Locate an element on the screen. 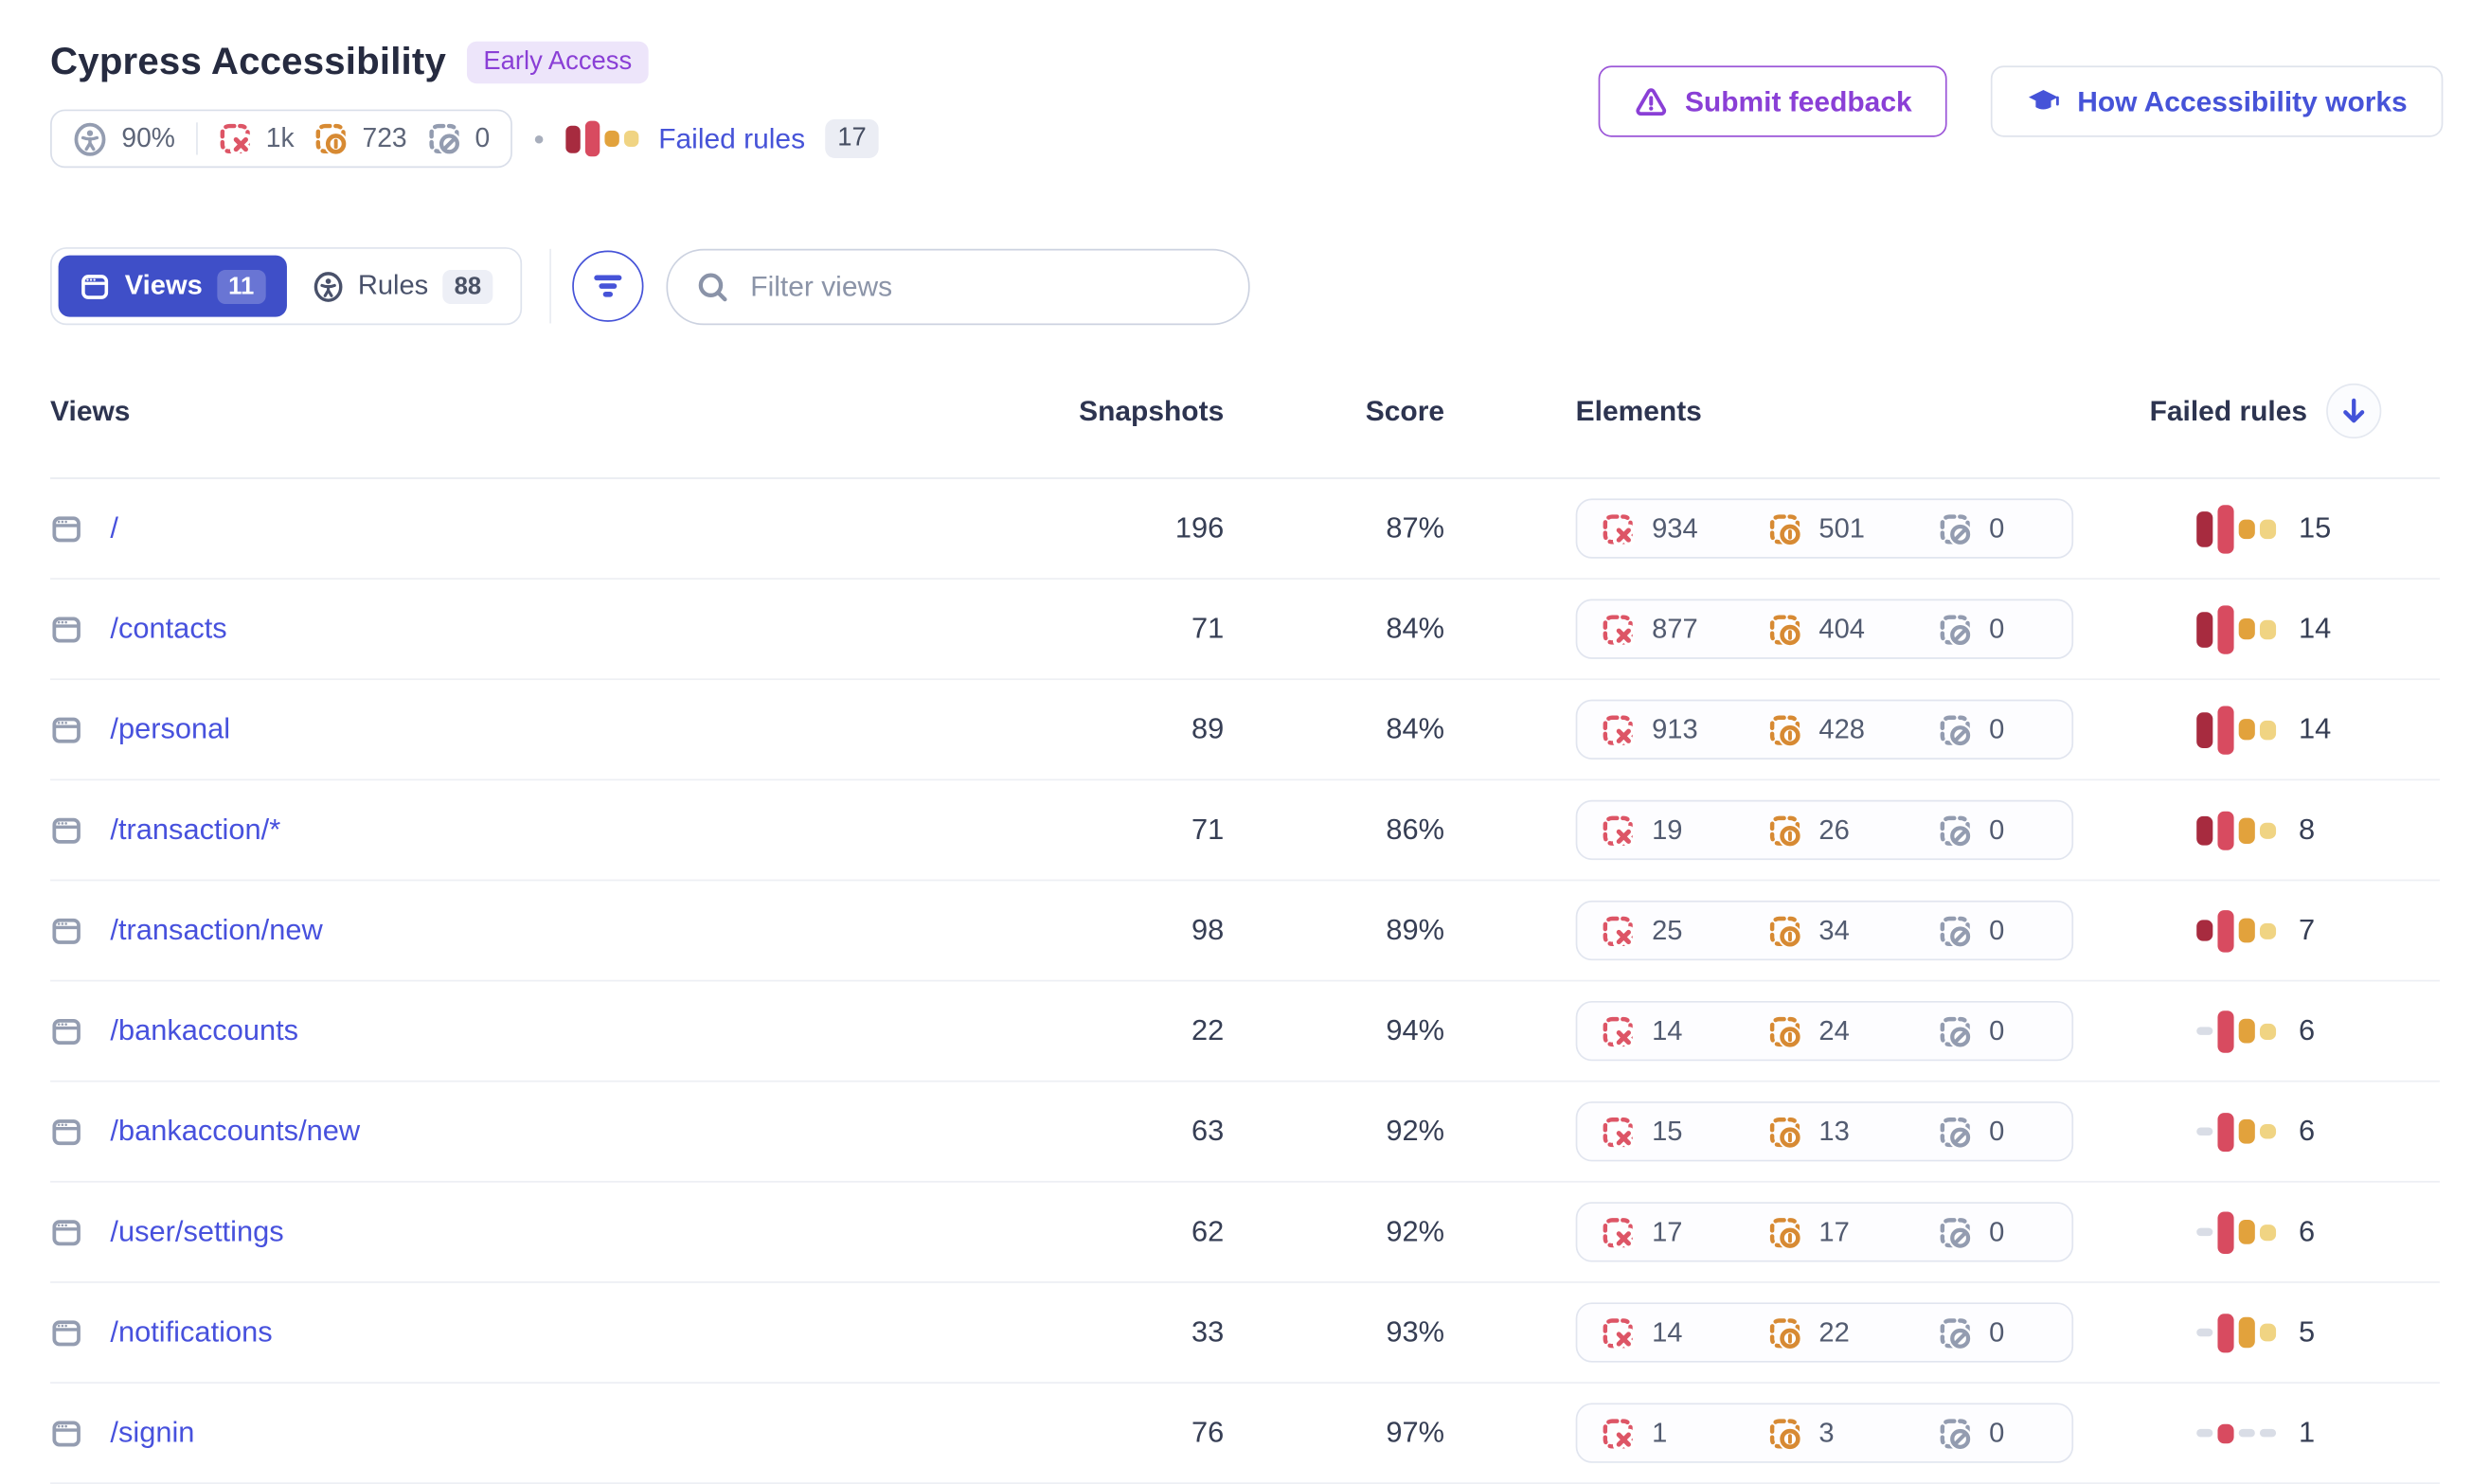  failed-elements-value: 19 is located at coordinates (1667, 829).